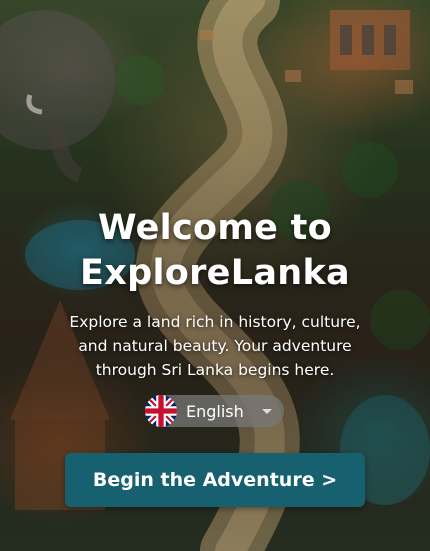 This screenshot has width=430, height=551. I want to click on begin-adventure-button: Begin the Adventure >, so click(215, 480).